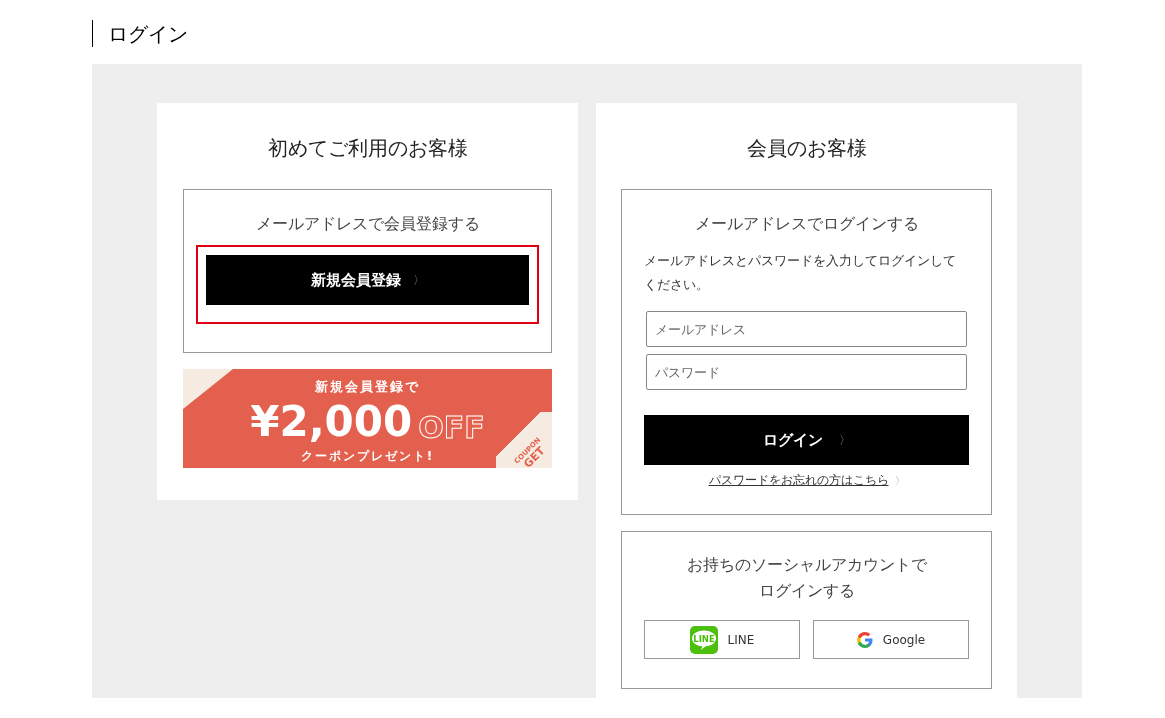 Image resolution: width=1165 pixels, height=718 pixels. What do you see at coordinates (806, 578) in the screenshot?
I see `box-title: お持ちのソーシャルアカウントでログインする` at bounding box center [806, 578].